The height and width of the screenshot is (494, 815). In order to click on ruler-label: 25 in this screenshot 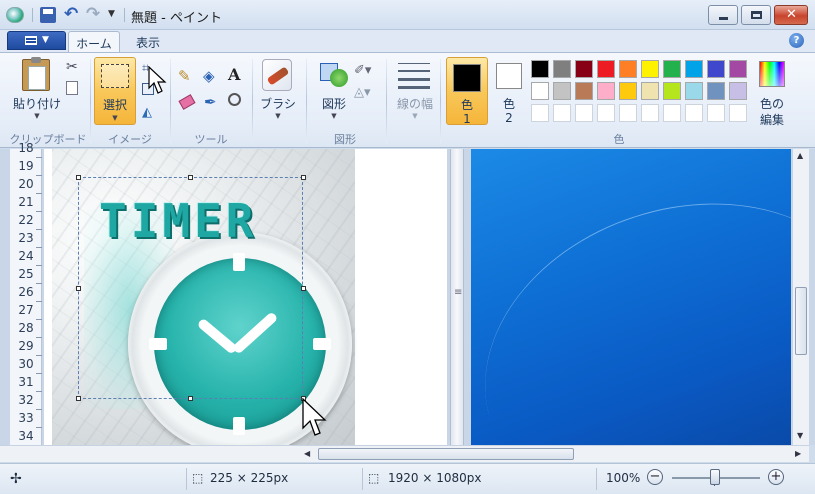, I will do `click(26, 274)`.